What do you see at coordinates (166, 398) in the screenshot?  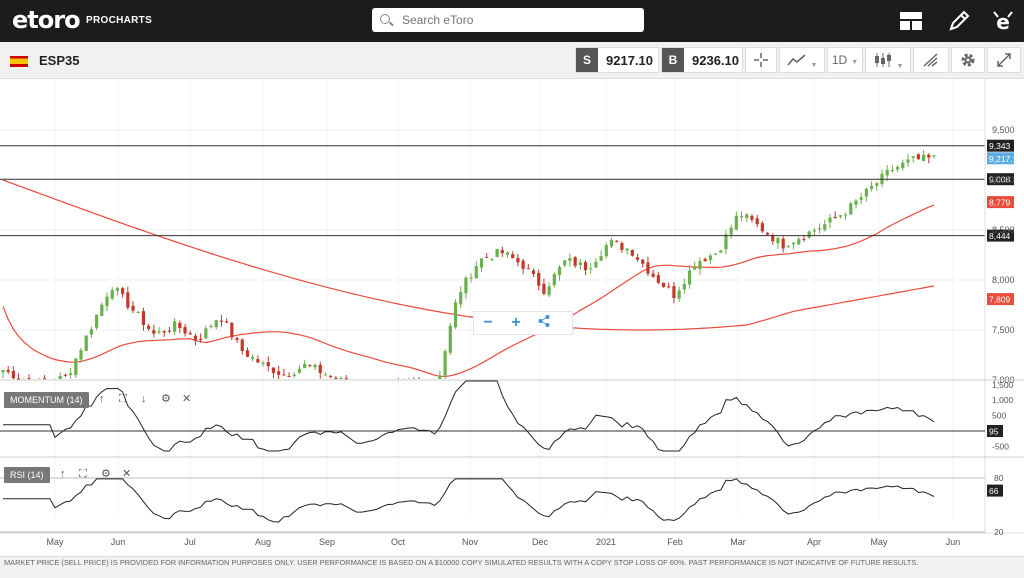 I see `momentum-settings-icon: ⚙` at bounding box center [166, 398].